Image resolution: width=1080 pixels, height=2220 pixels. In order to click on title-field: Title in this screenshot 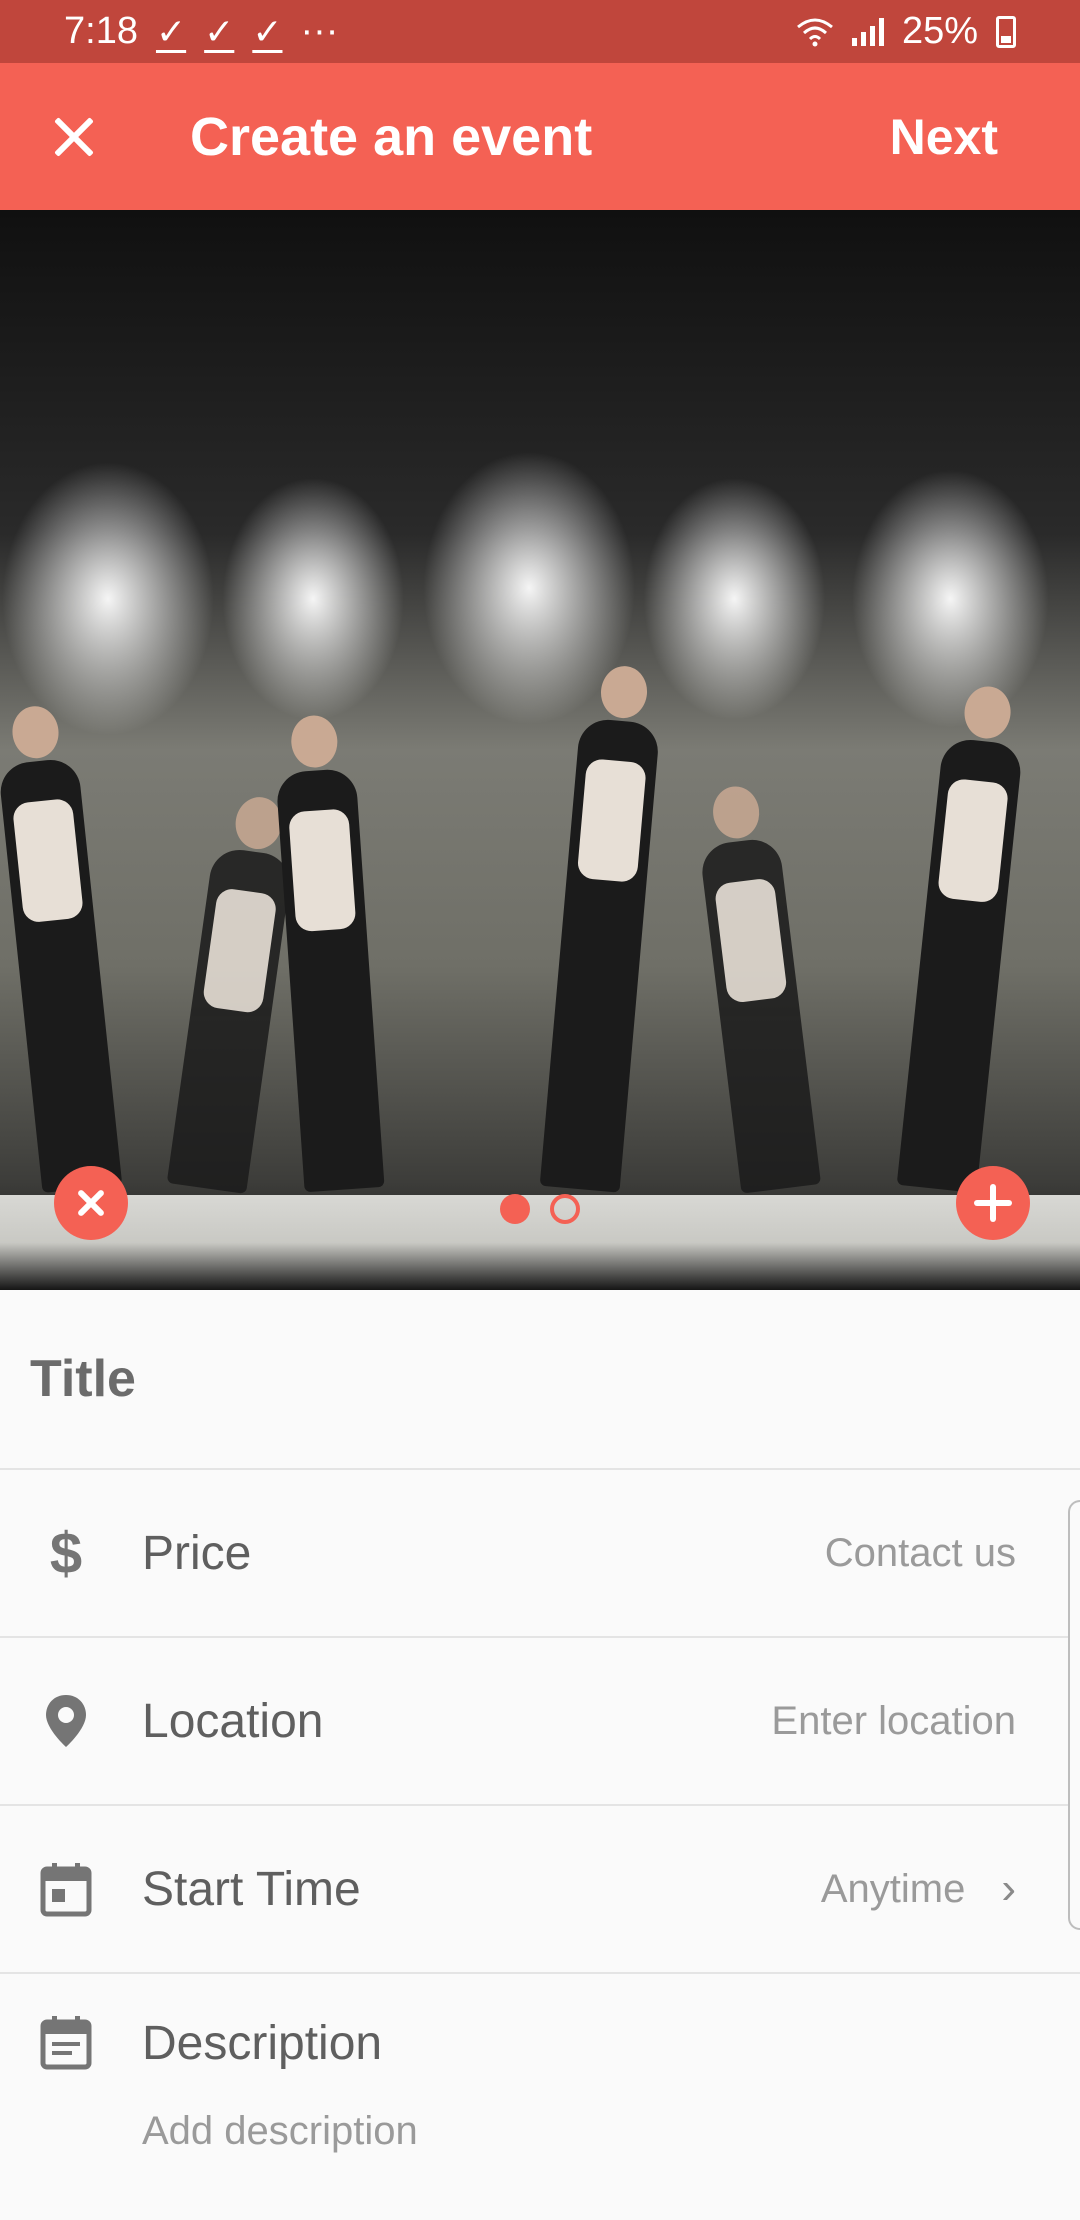, I will do `click(540, 1380)`.